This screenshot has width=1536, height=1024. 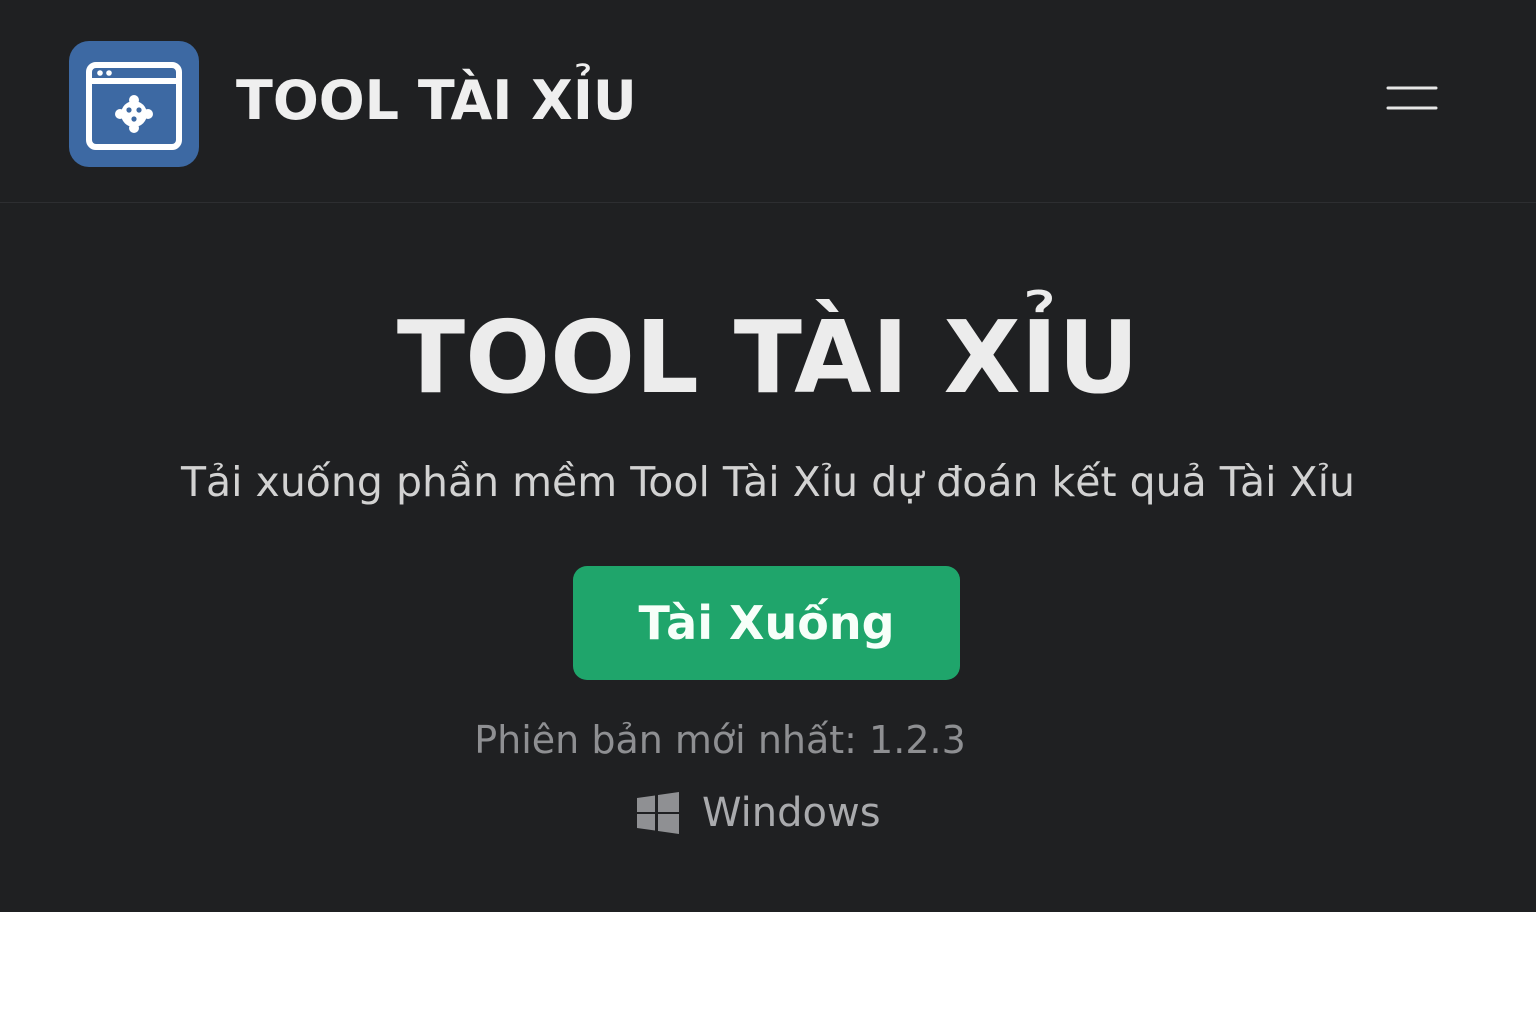 What do you see at coordinates (436, 101) in the screenshot?
I see `brand-title: TOOL TÀI XỈU` at bounding box center [436, 101].